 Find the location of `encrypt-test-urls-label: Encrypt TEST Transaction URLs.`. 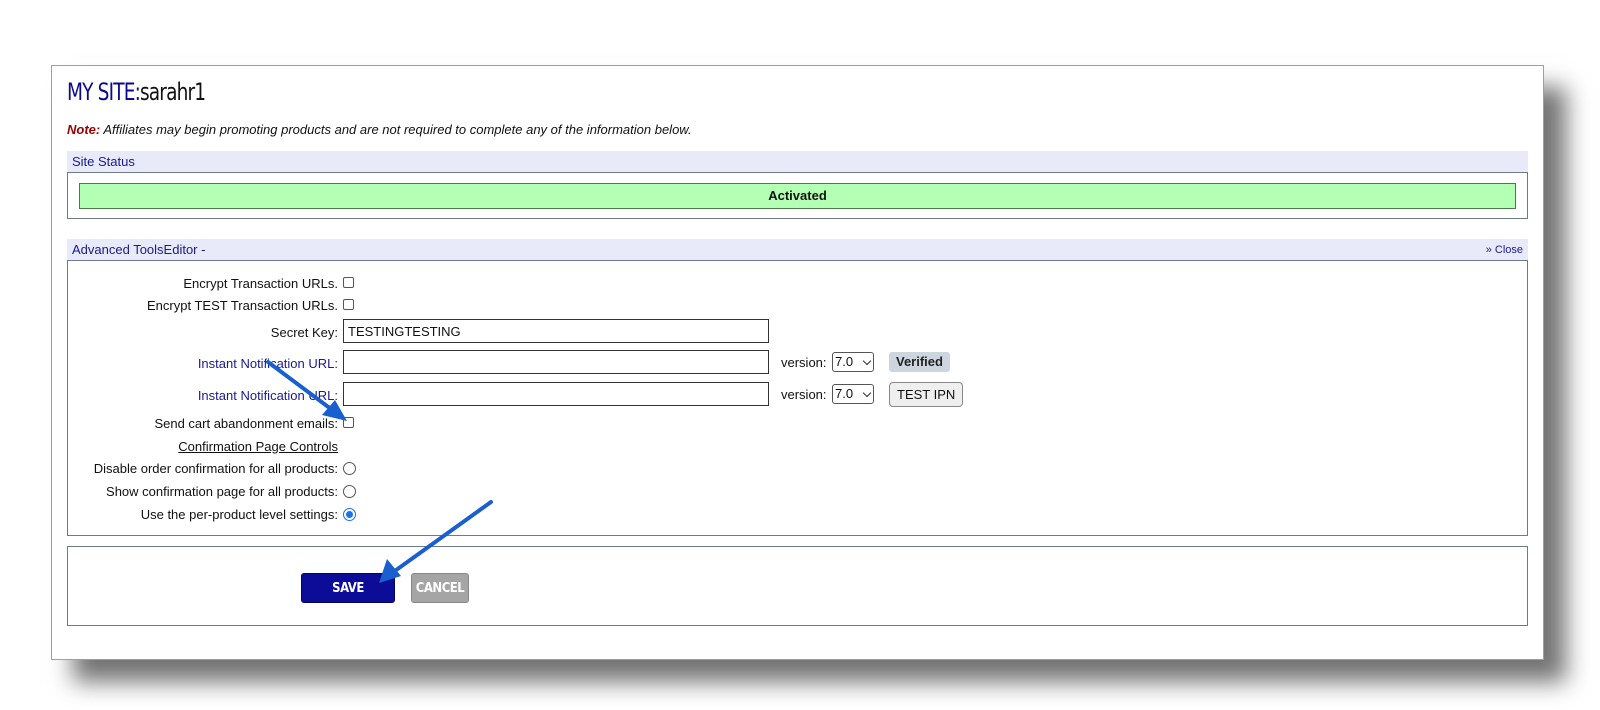

encrypt-test-urls-label: Encrypt TEST Transaction URLs. is located at coordinates (242, 305).